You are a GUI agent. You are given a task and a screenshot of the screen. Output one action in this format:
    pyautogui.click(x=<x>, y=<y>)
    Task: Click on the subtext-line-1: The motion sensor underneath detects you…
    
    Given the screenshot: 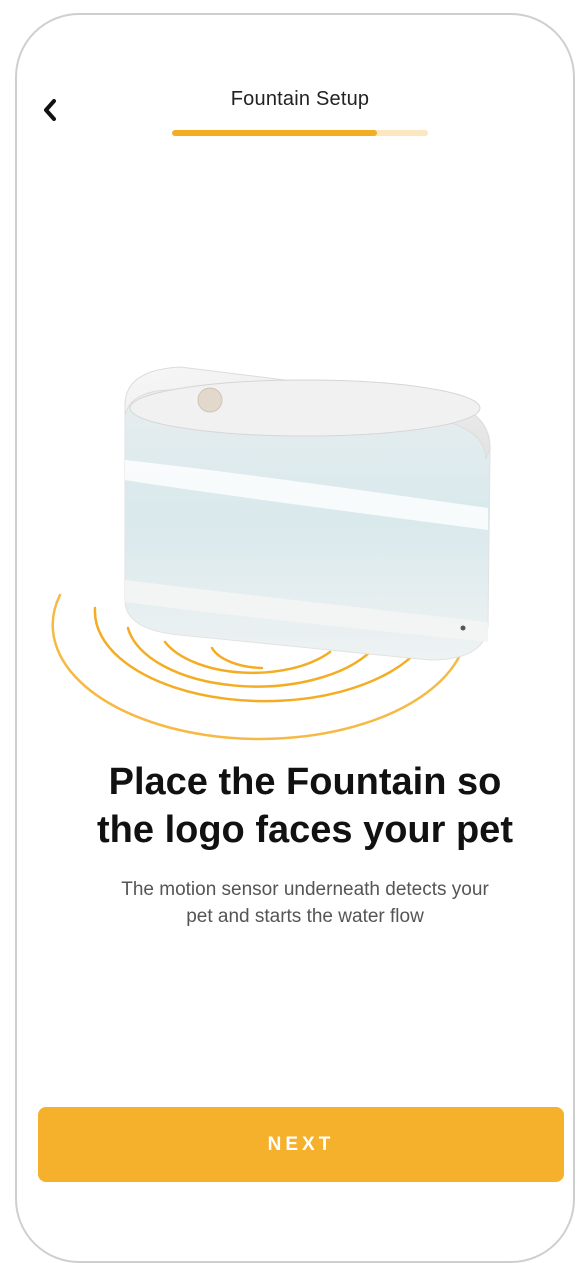 What is the action you would take?
    pyautogui.click(x=305, y=889)
    